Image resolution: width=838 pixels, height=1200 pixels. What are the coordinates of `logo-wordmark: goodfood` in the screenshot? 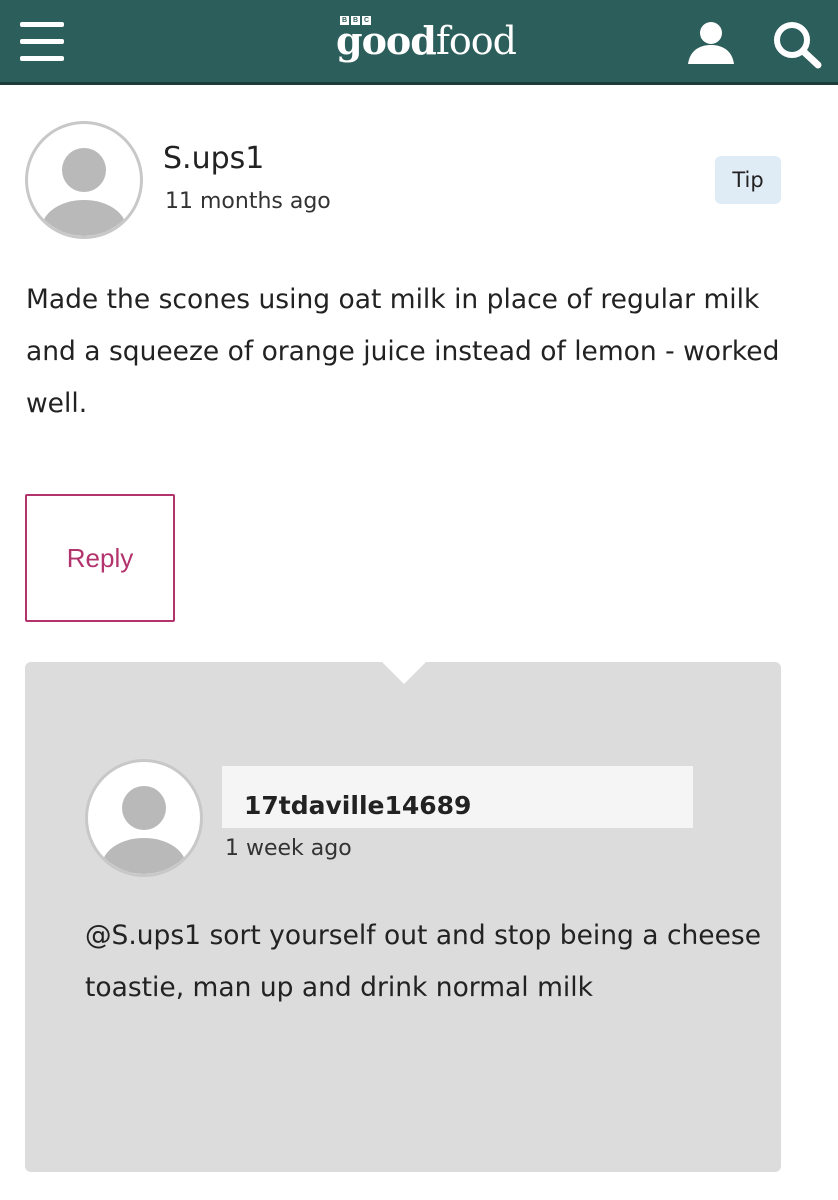 It's located at (426, 40).